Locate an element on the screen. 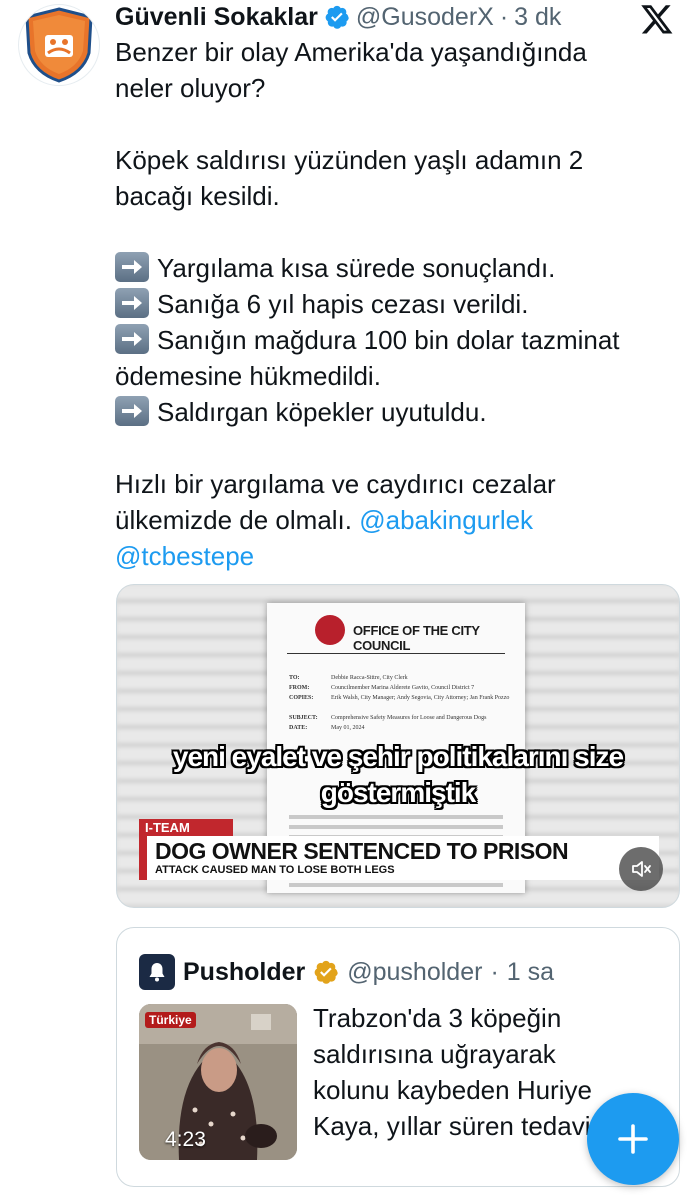  bullet-line: Sanığın mağdura 100 bin dolar tazminat is located at coordinates (395, 340).